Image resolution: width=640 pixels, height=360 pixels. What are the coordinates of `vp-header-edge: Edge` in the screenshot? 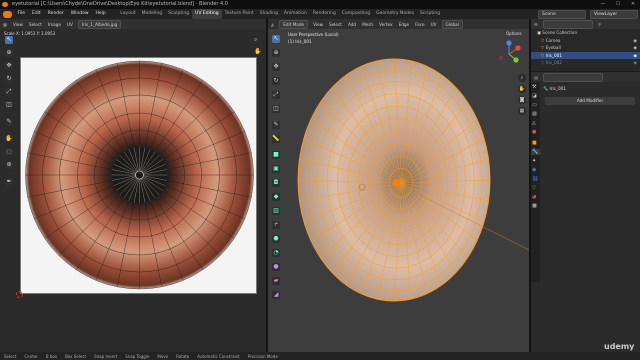 It's located at (404, 24).